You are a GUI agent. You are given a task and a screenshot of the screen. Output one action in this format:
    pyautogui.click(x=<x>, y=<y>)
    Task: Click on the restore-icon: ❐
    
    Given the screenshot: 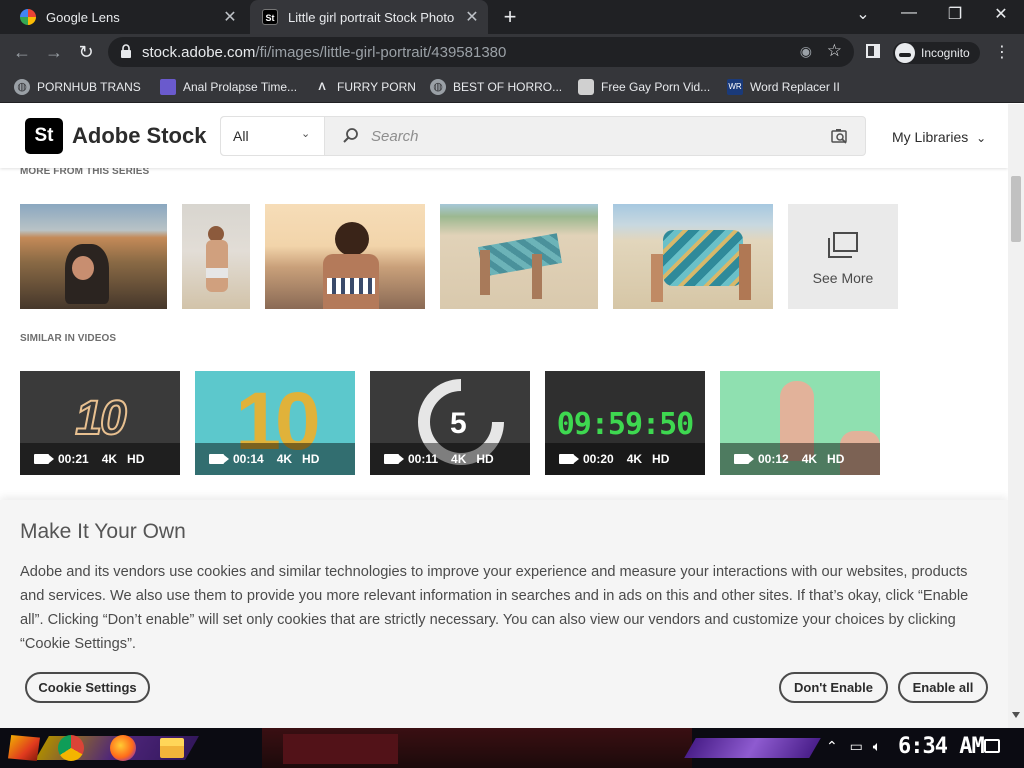 What is the action you would take?
    pyautogui.click(x=955, y=14)
    